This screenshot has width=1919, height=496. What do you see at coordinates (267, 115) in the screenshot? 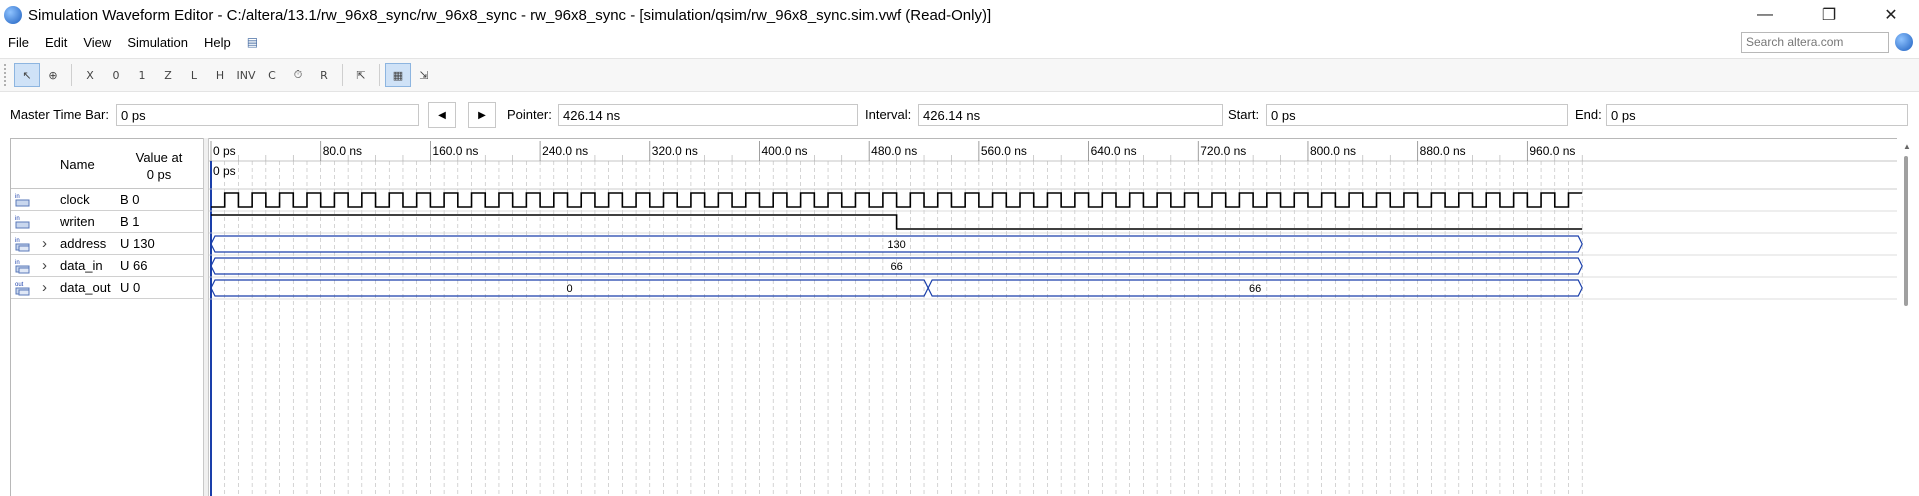
I see `master-time-bar-field: 0 ps` at bounding box center [267, 115].